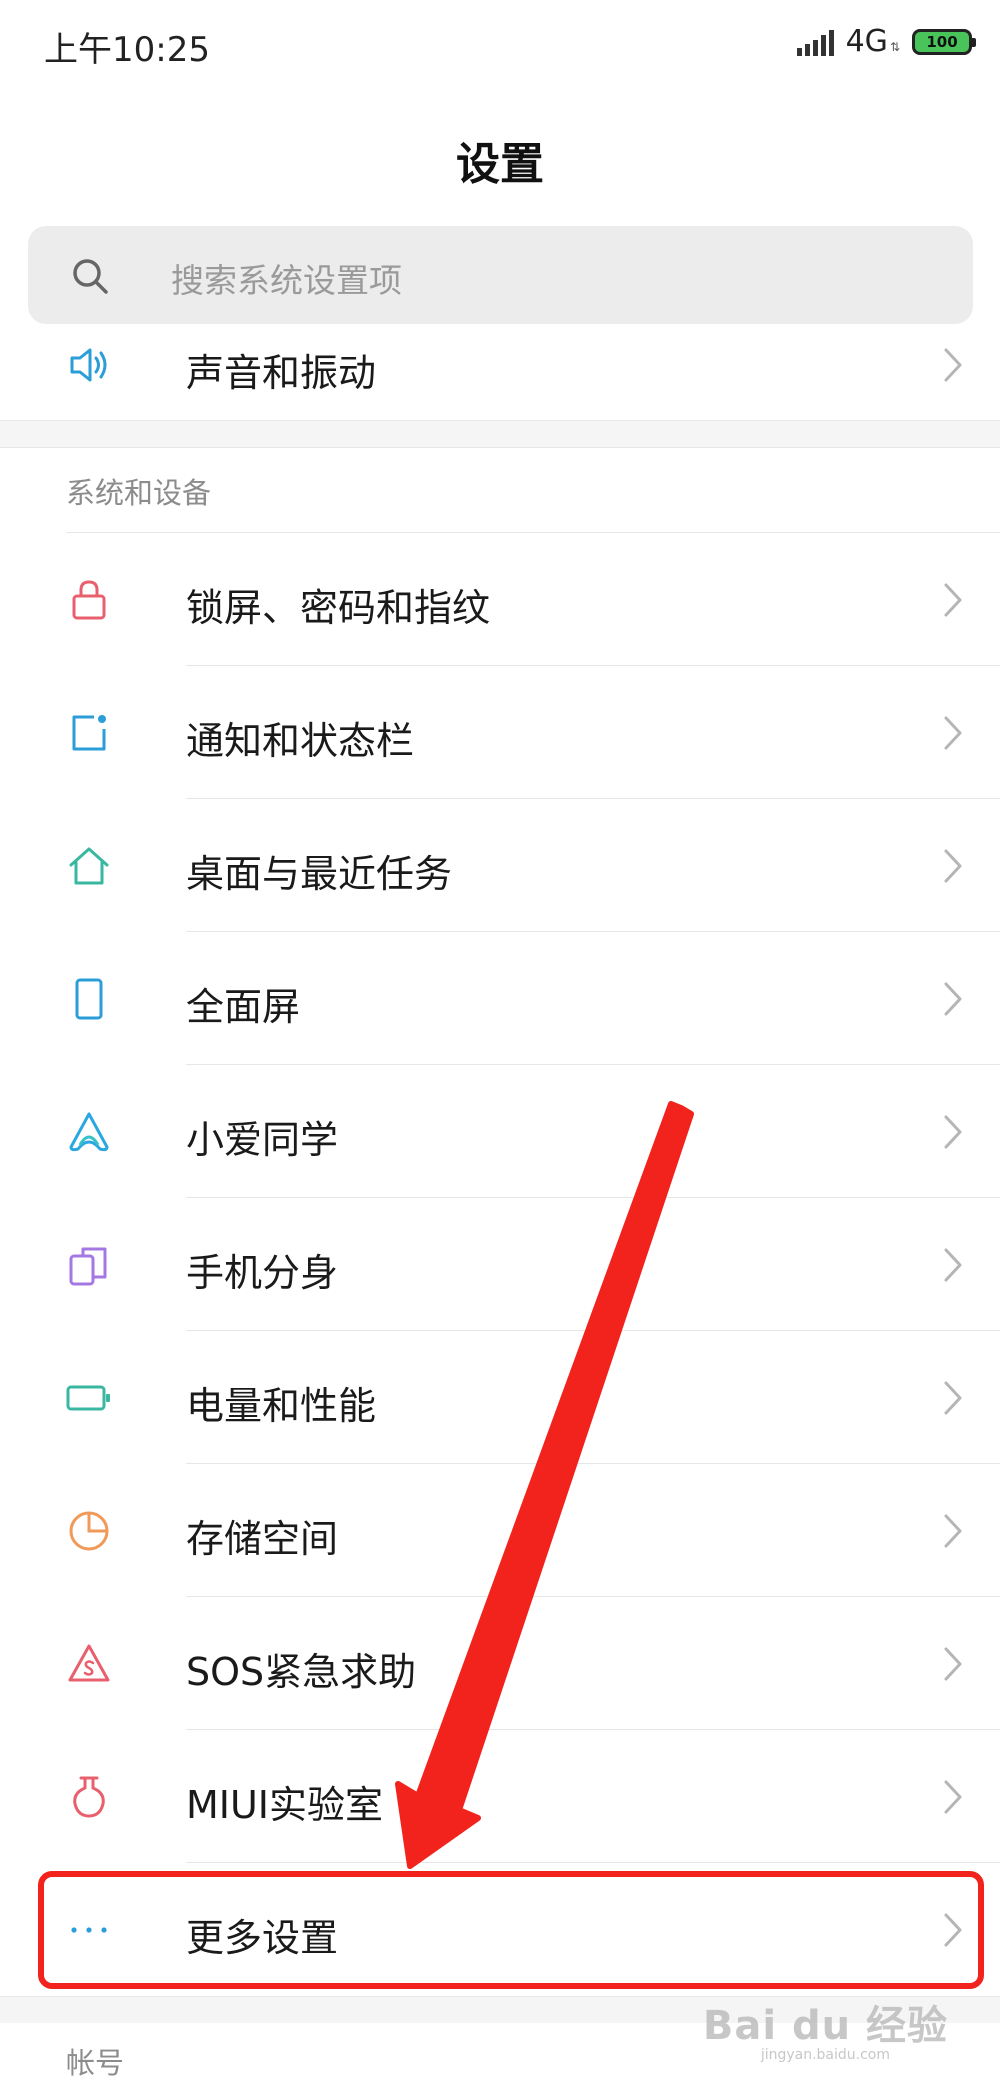 This screenshot has width=1000, height=2081. Describe the element at coordinates (89, 1132) in the screenshot. I see `xiaoai-icon` at that location.